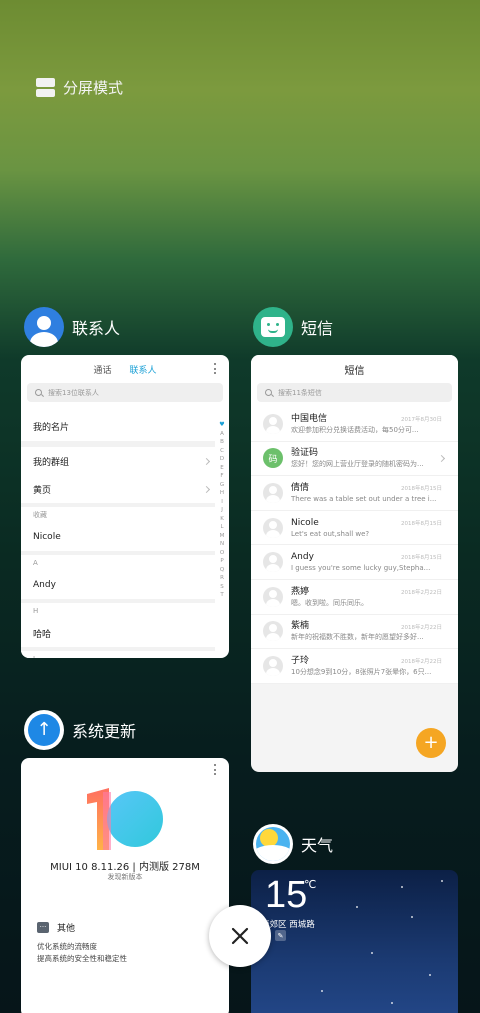  What do you see at coordinates (310, 884) in the screenshot?
I see `temperature-unit: ℃` at bounding box center [310, 884].